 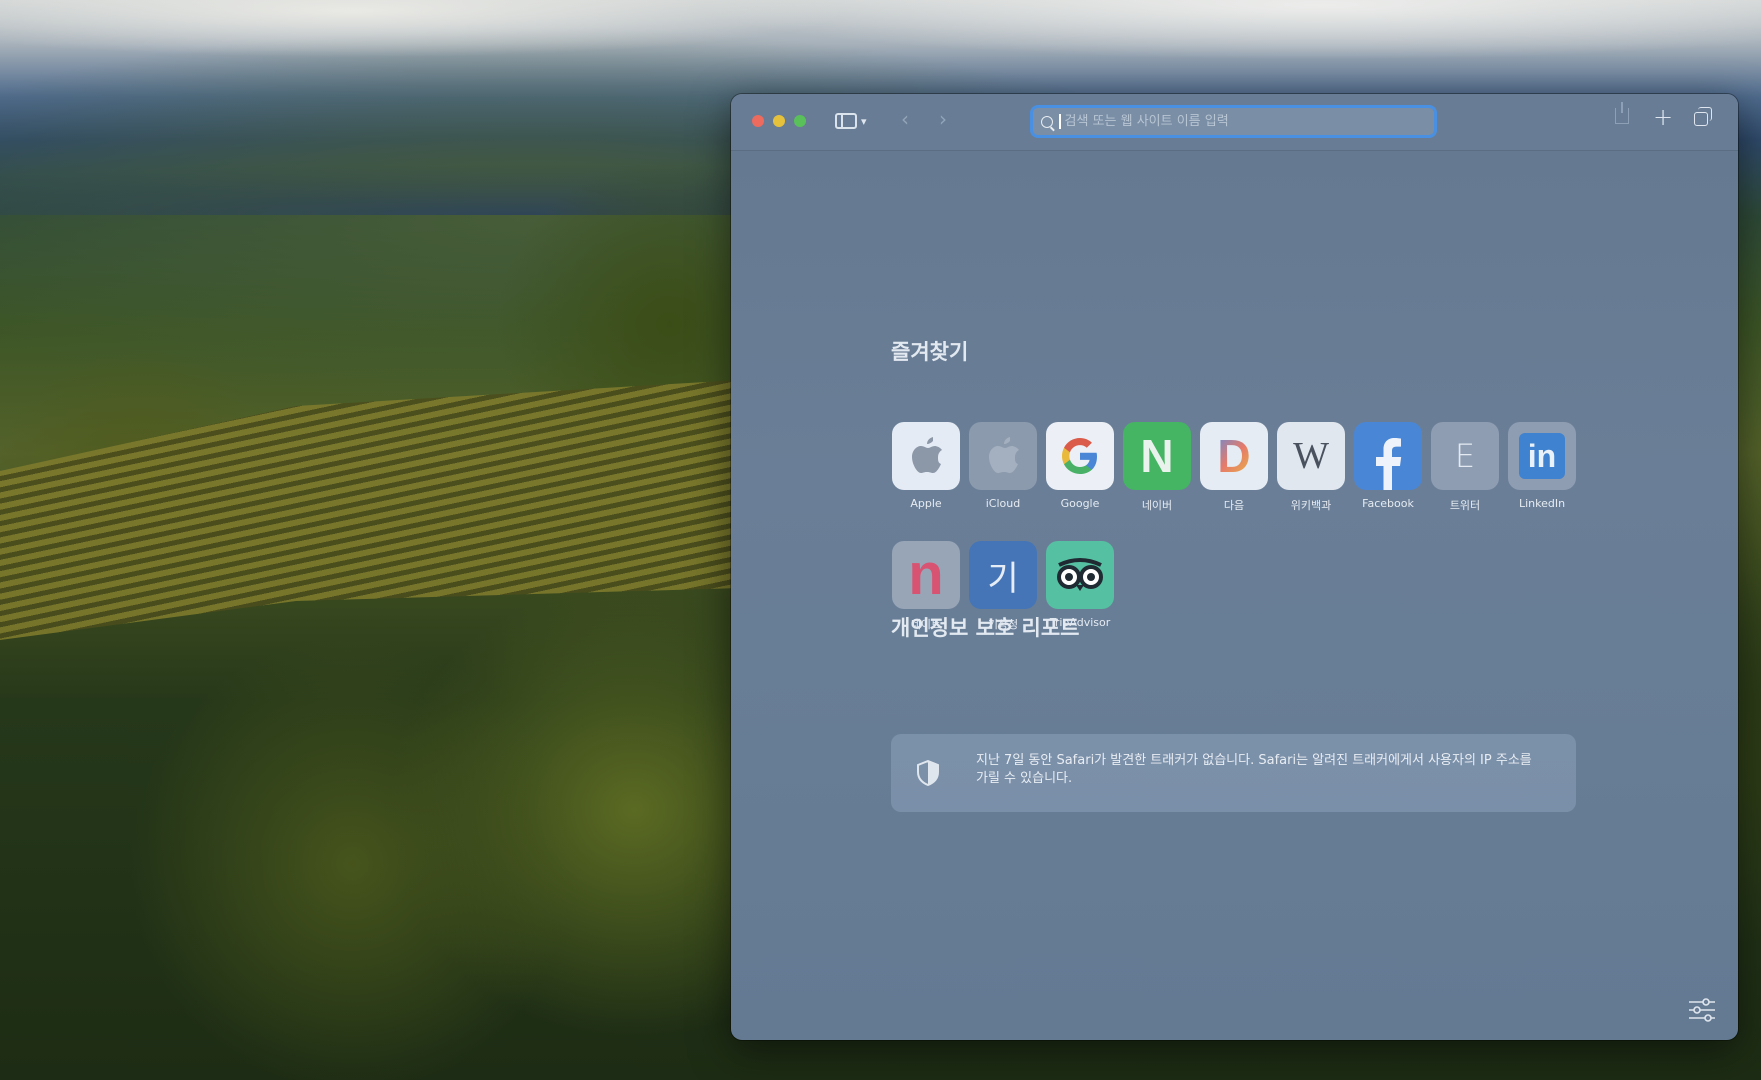 I want to click on forward-arrow-icon: ›, so click(x=943, y=119).